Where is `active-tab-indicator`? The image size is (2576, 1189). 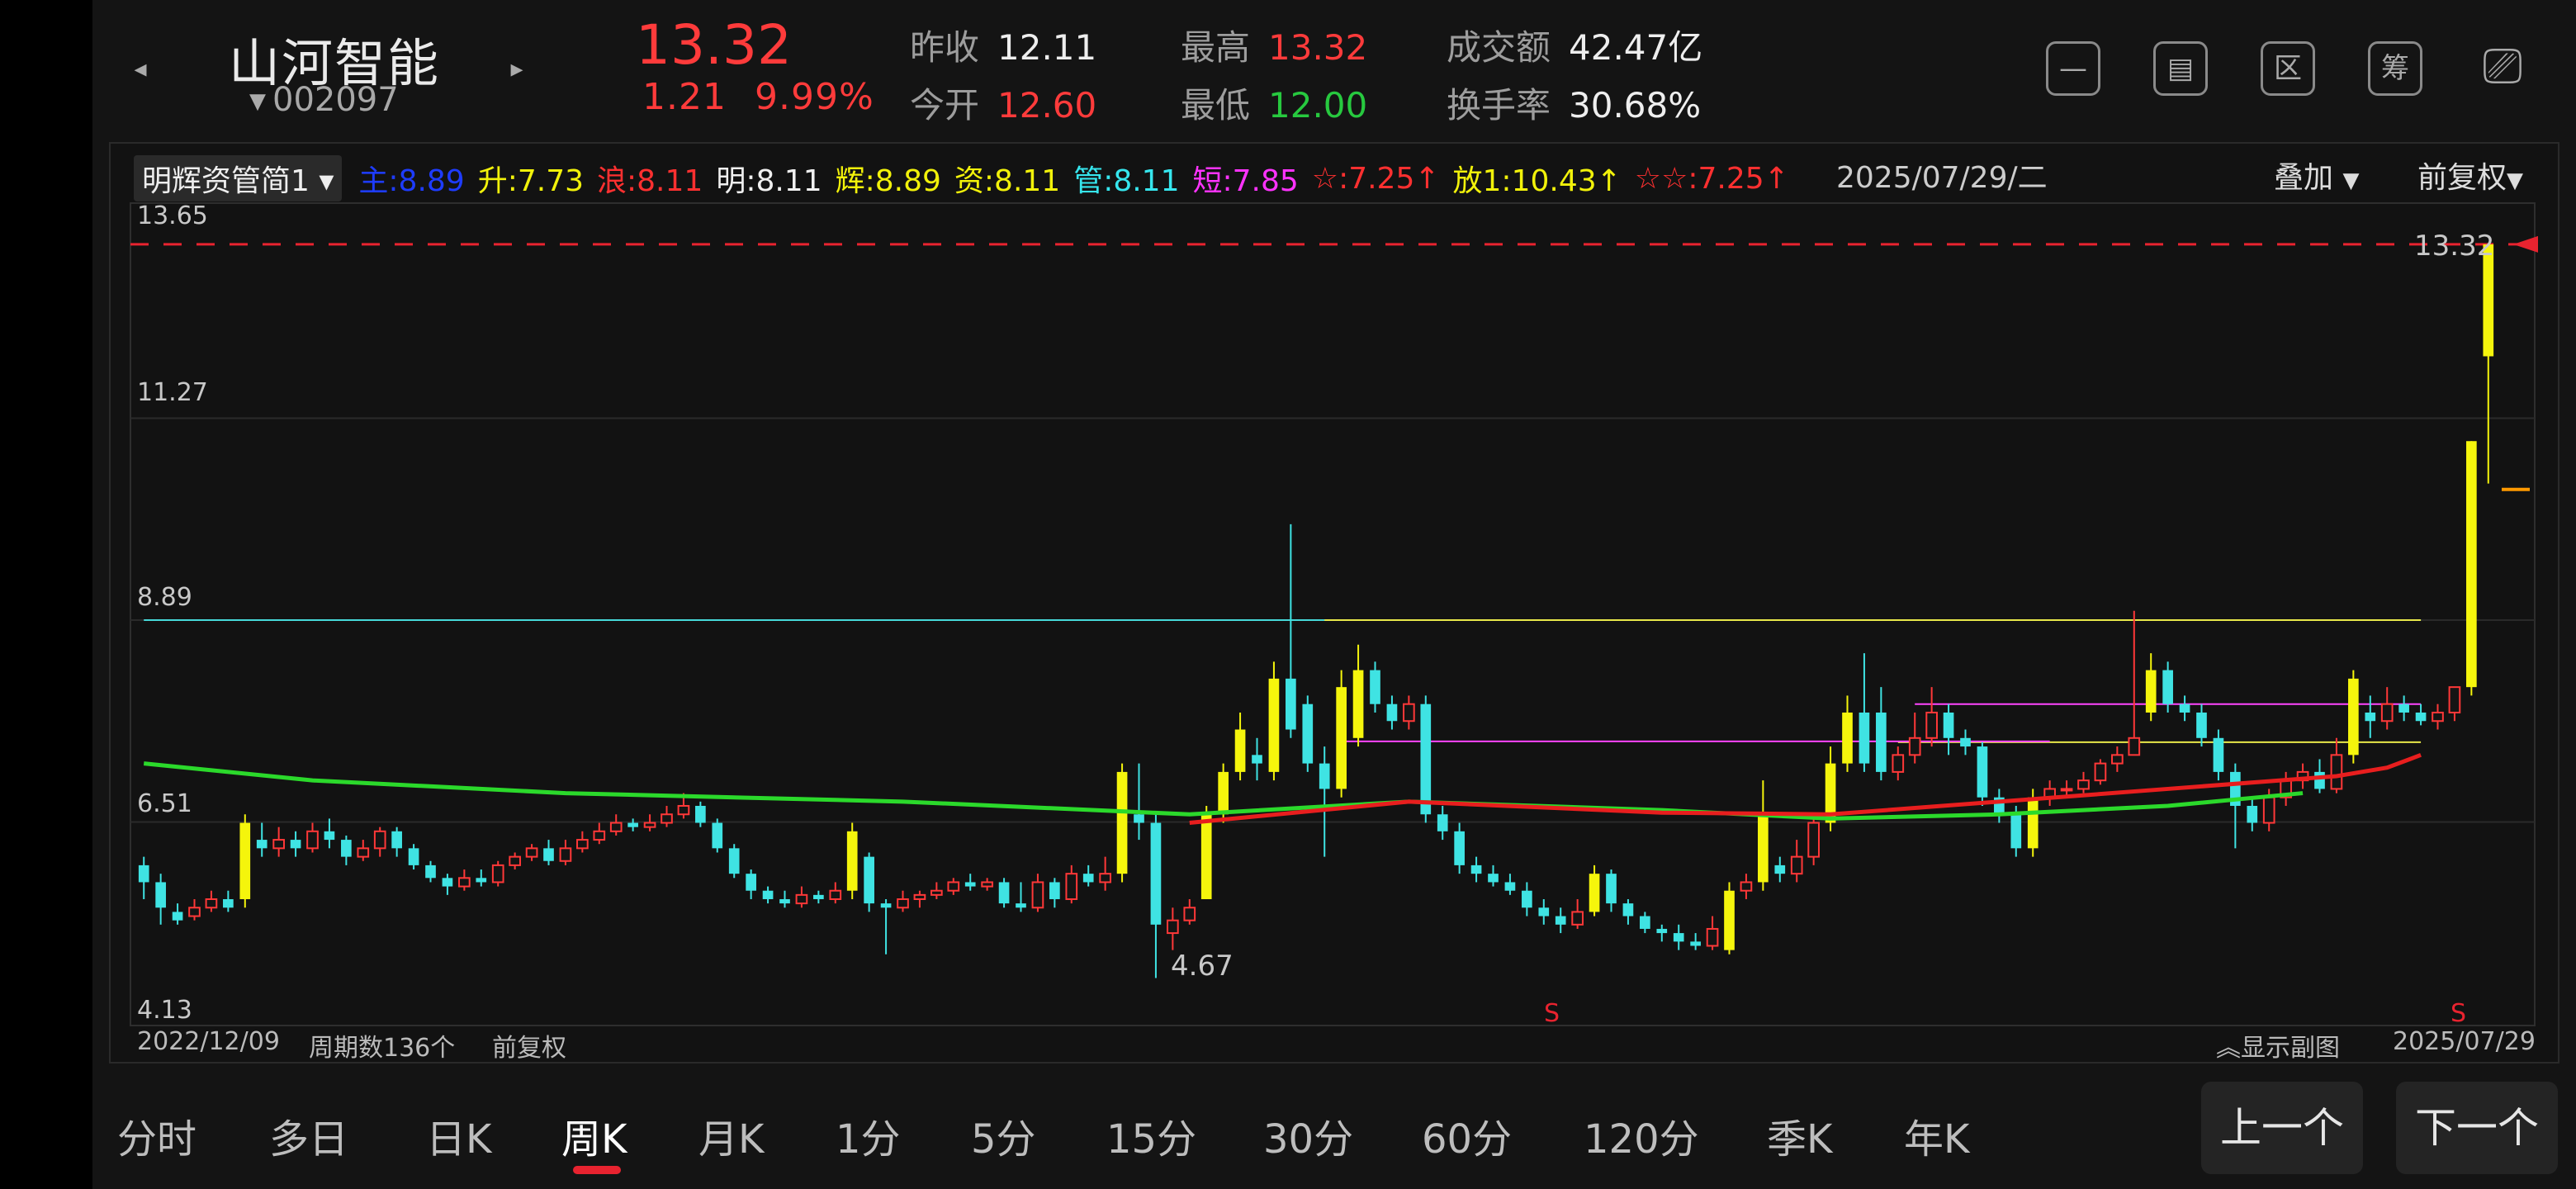 active-tab-indicator is located at coordinates (597, 1170).